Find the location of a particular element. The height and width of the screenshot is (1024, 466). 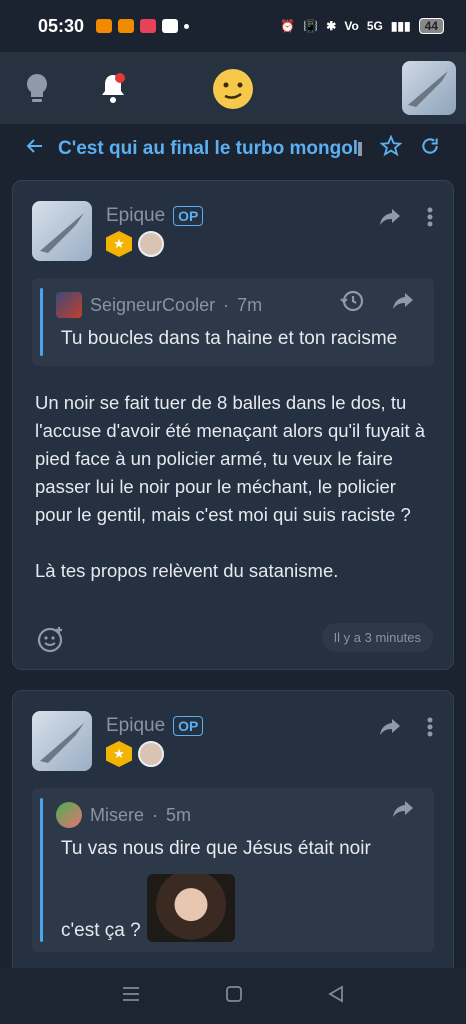

menu-icon is located at coordinates (131, 996).